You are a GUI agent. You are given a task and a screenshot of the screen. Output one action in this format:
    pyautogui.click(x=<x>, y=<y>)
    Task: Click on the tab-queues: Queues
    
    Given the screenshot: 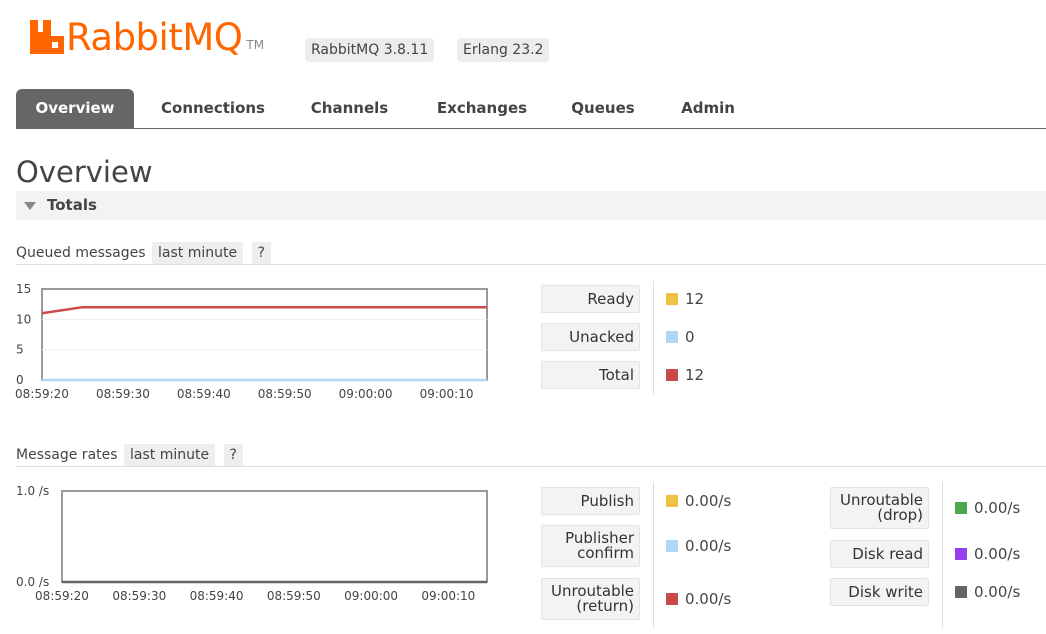 What is the action you would take?
    pyautogui.click(x=603, y=108)
    